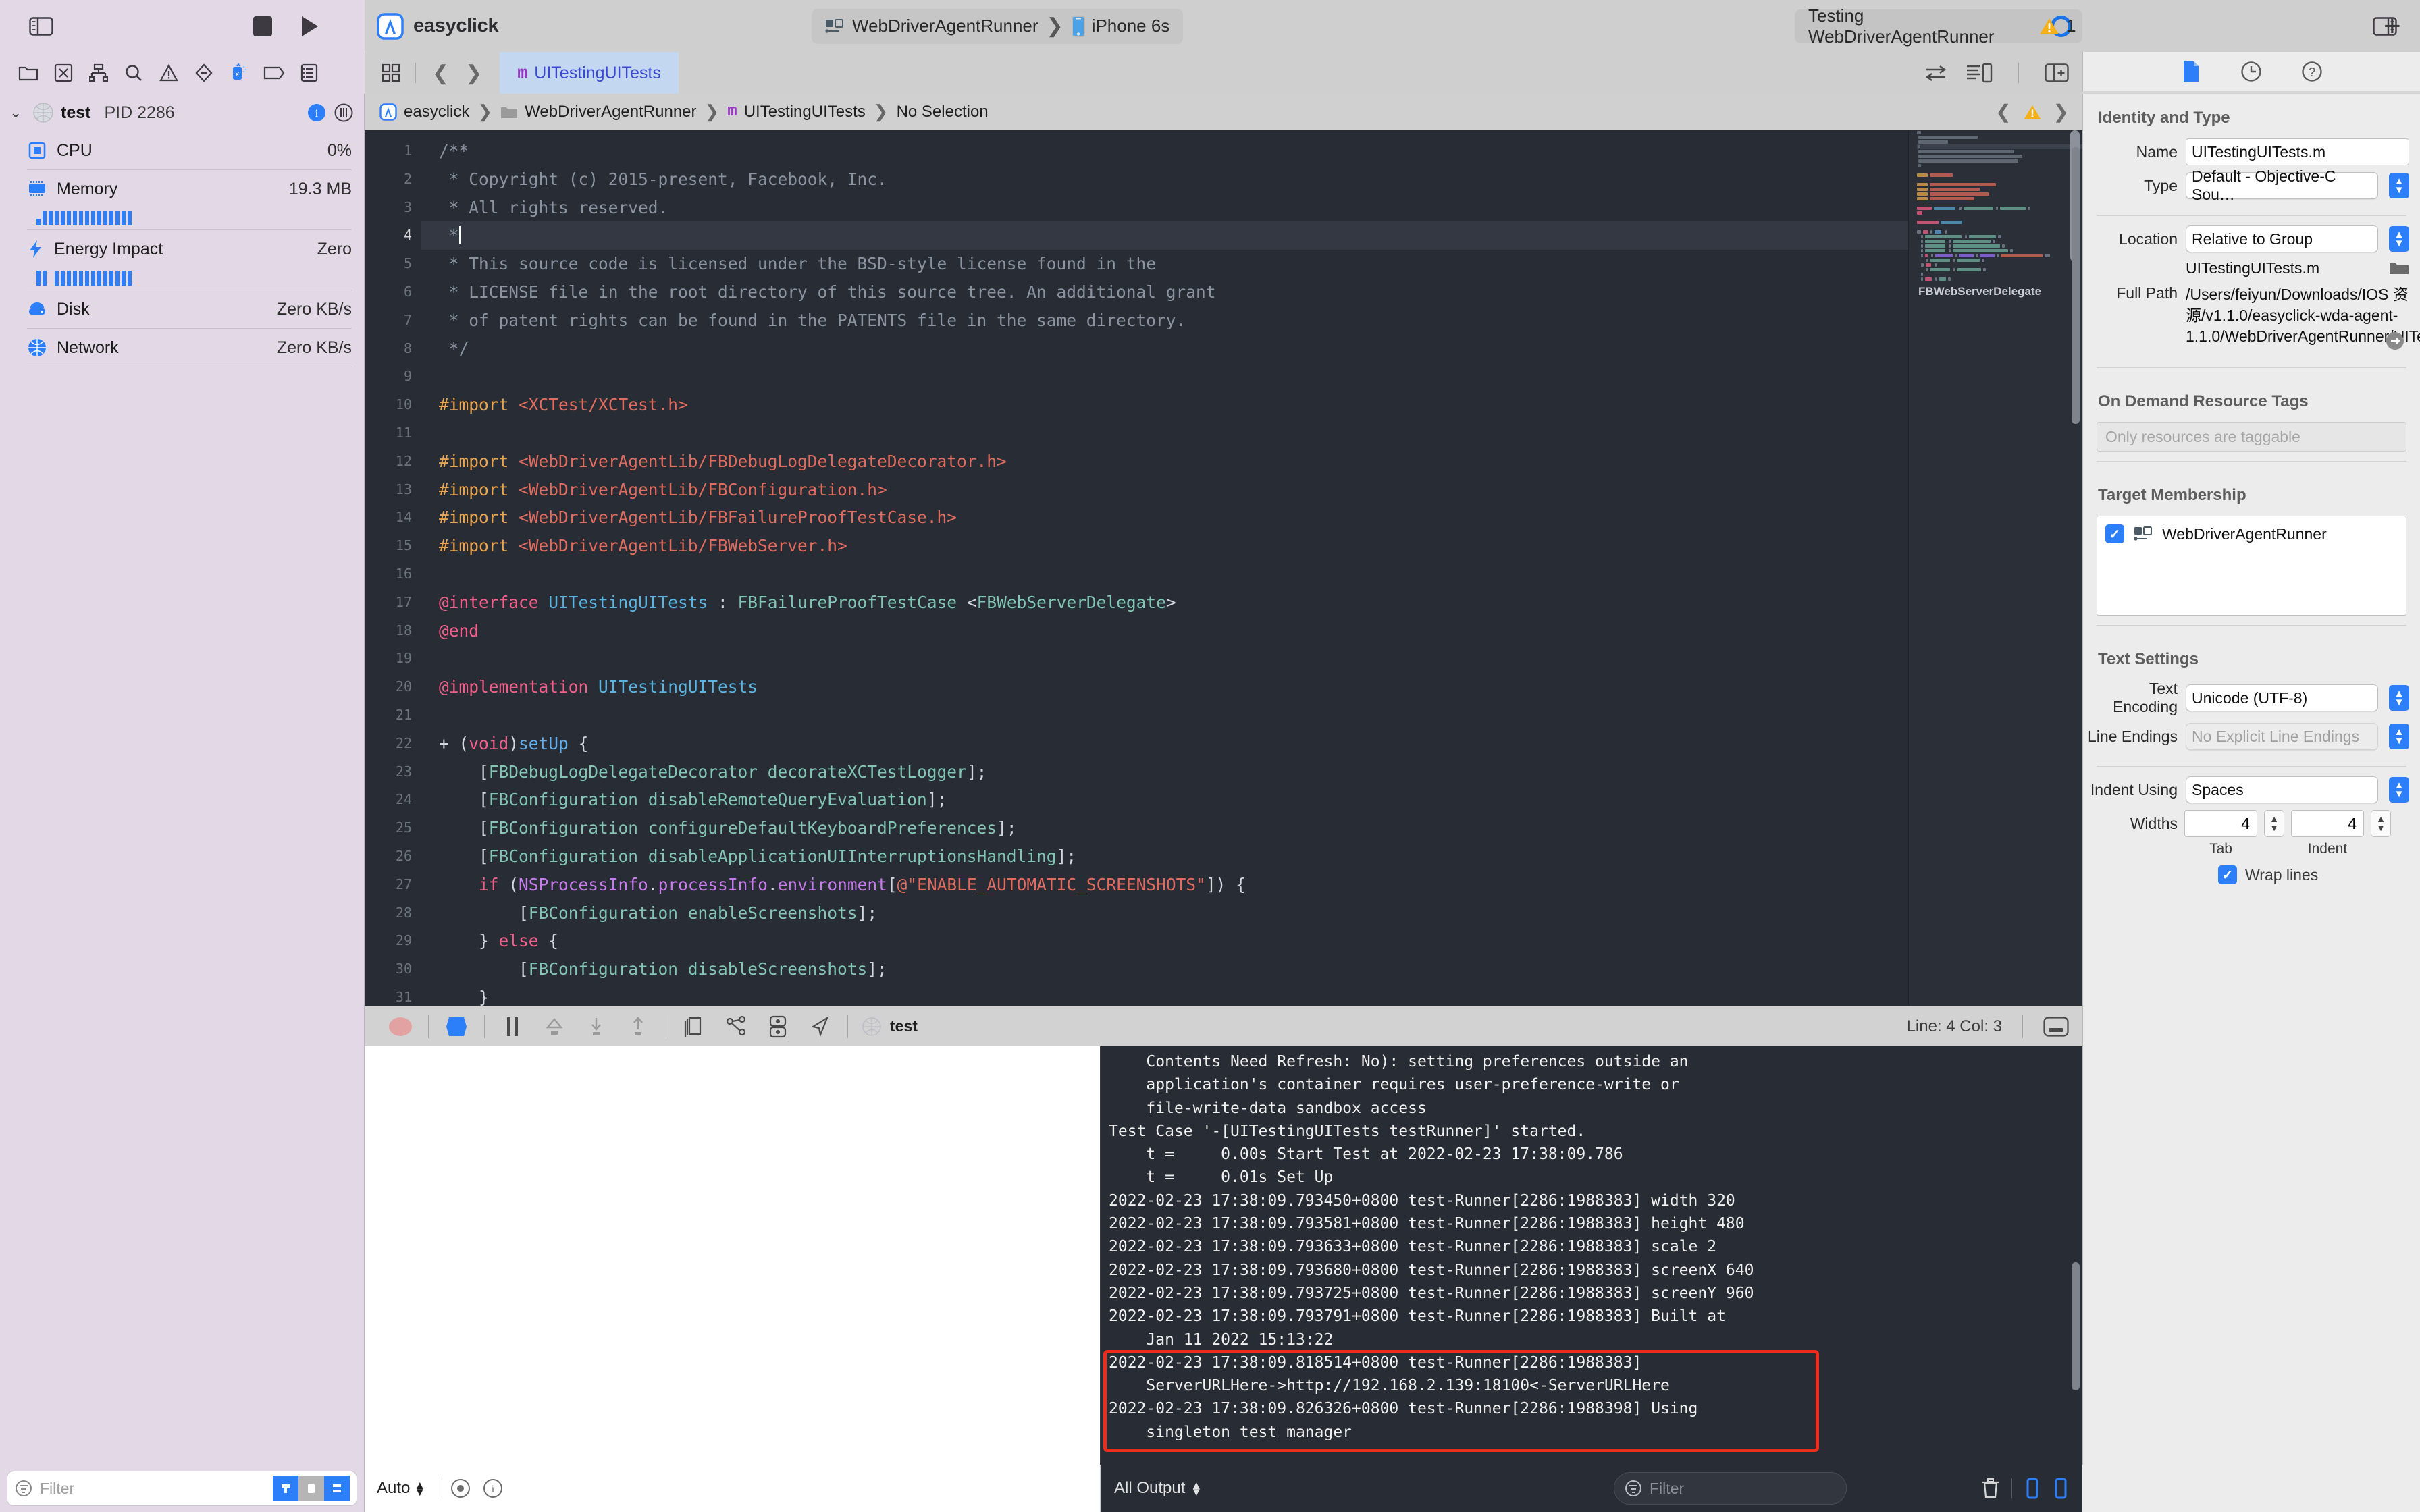  Describe the element at coordinates (1164, 941) in the screenshot. I see `code-line: } else {` at that location.